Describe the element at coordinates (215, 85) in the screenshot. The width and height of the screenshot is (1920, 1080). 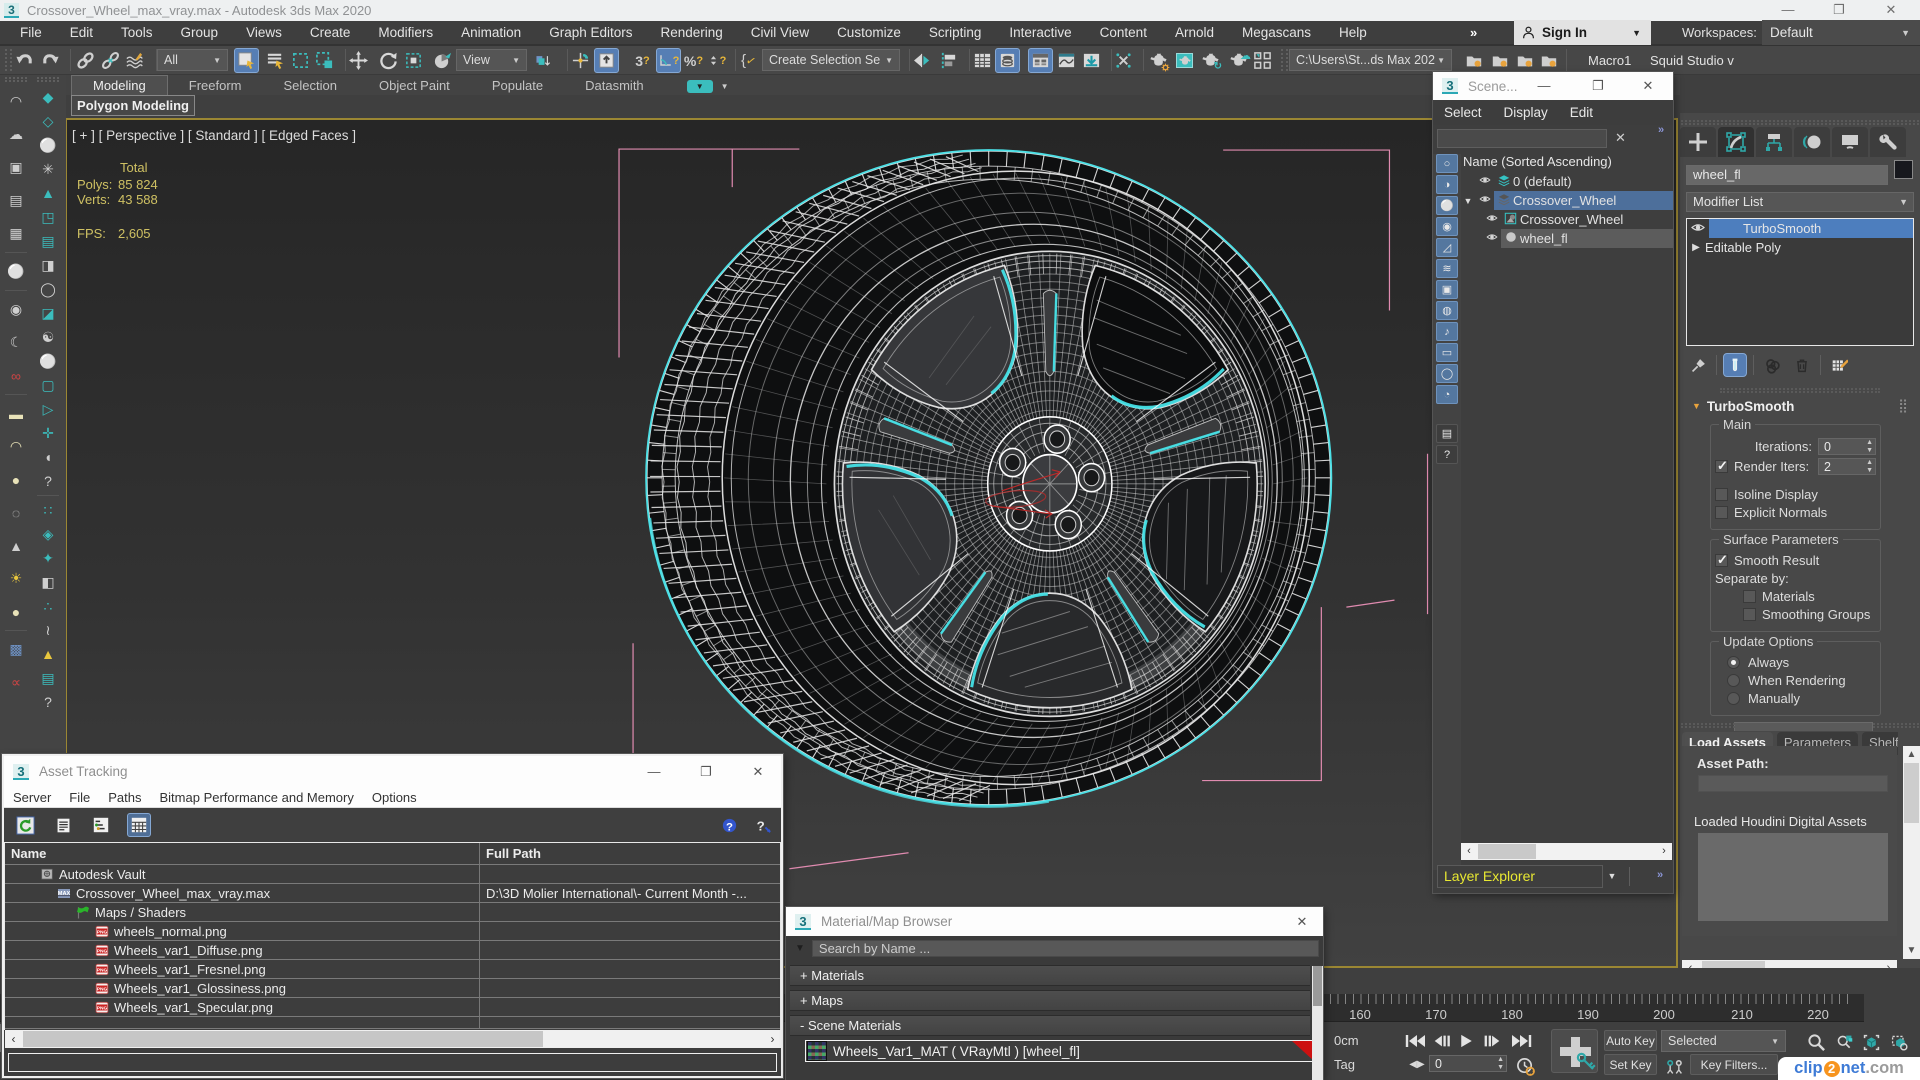
I see `ribbon-tab: Freeform` at that location.